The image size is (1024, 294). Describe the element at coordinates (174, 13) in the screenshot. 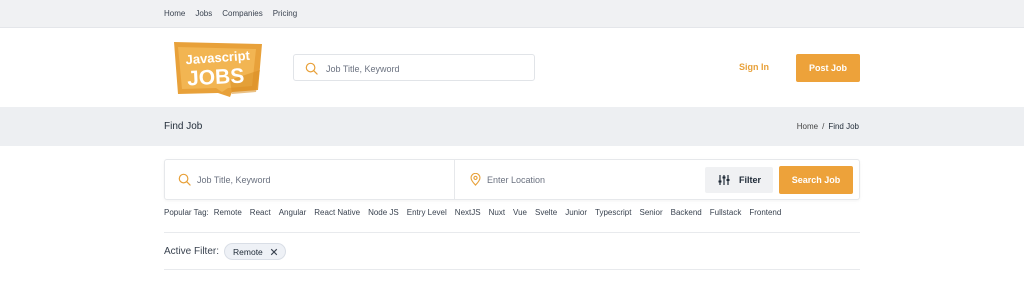

I see `topnav-link-home: Home` at that location.